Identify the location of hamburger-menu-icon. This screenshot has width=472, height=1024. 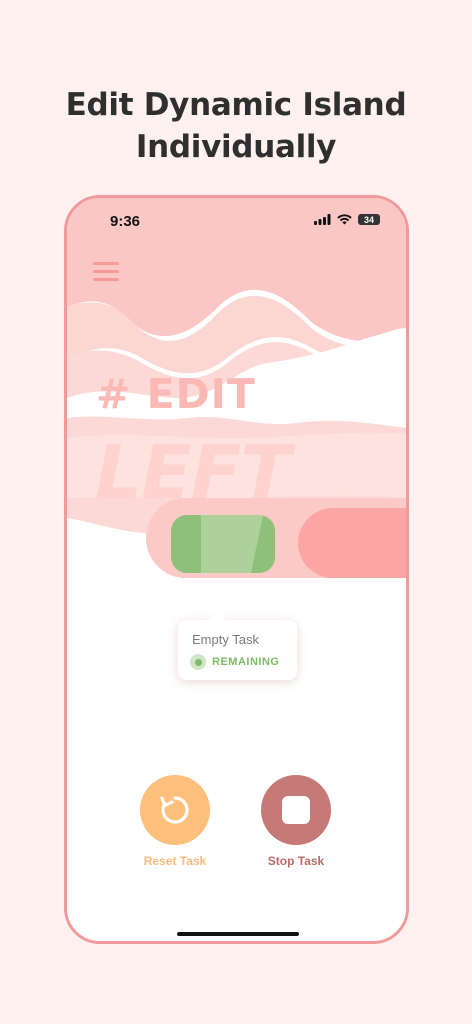
(106, 272).